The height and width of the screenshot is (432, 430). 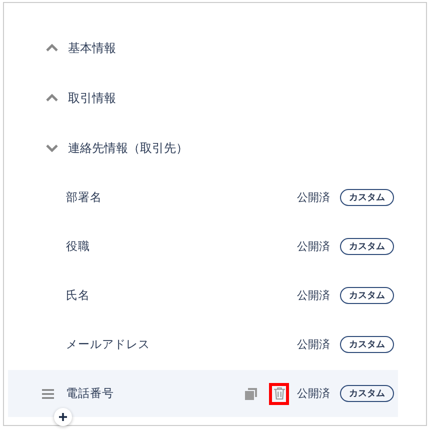 I want to click on section-header: 取引情報, so click(x=203, y=98).